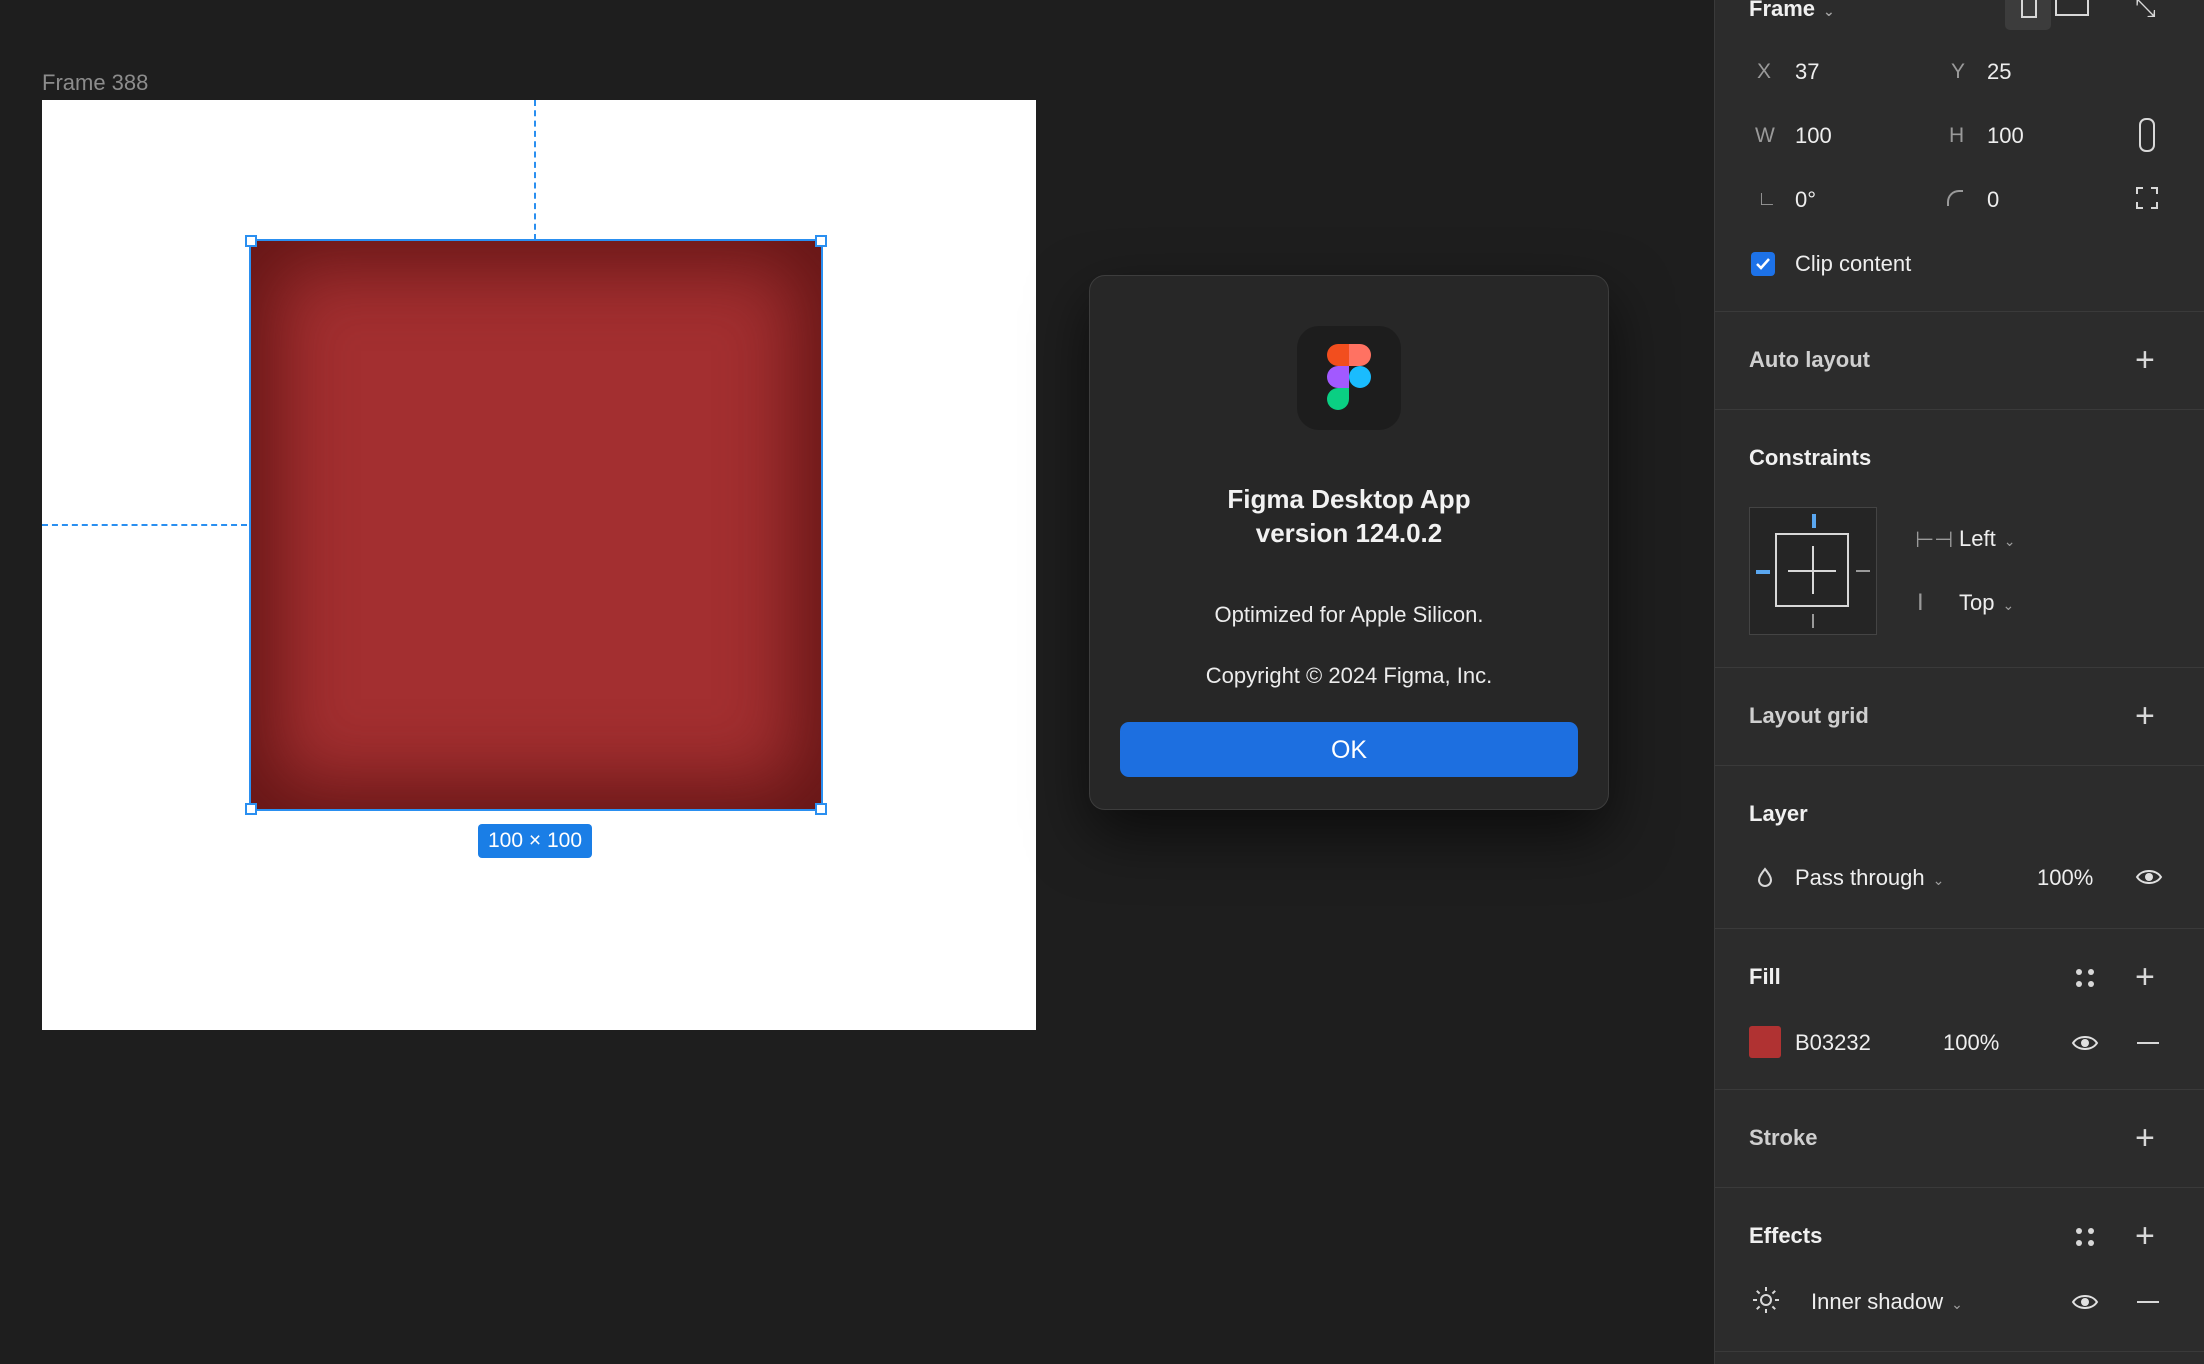  What do you see at coordinates (1999, 72) in the screenshot?
I see `y-input: 25` at bounding box center [1999, 72].